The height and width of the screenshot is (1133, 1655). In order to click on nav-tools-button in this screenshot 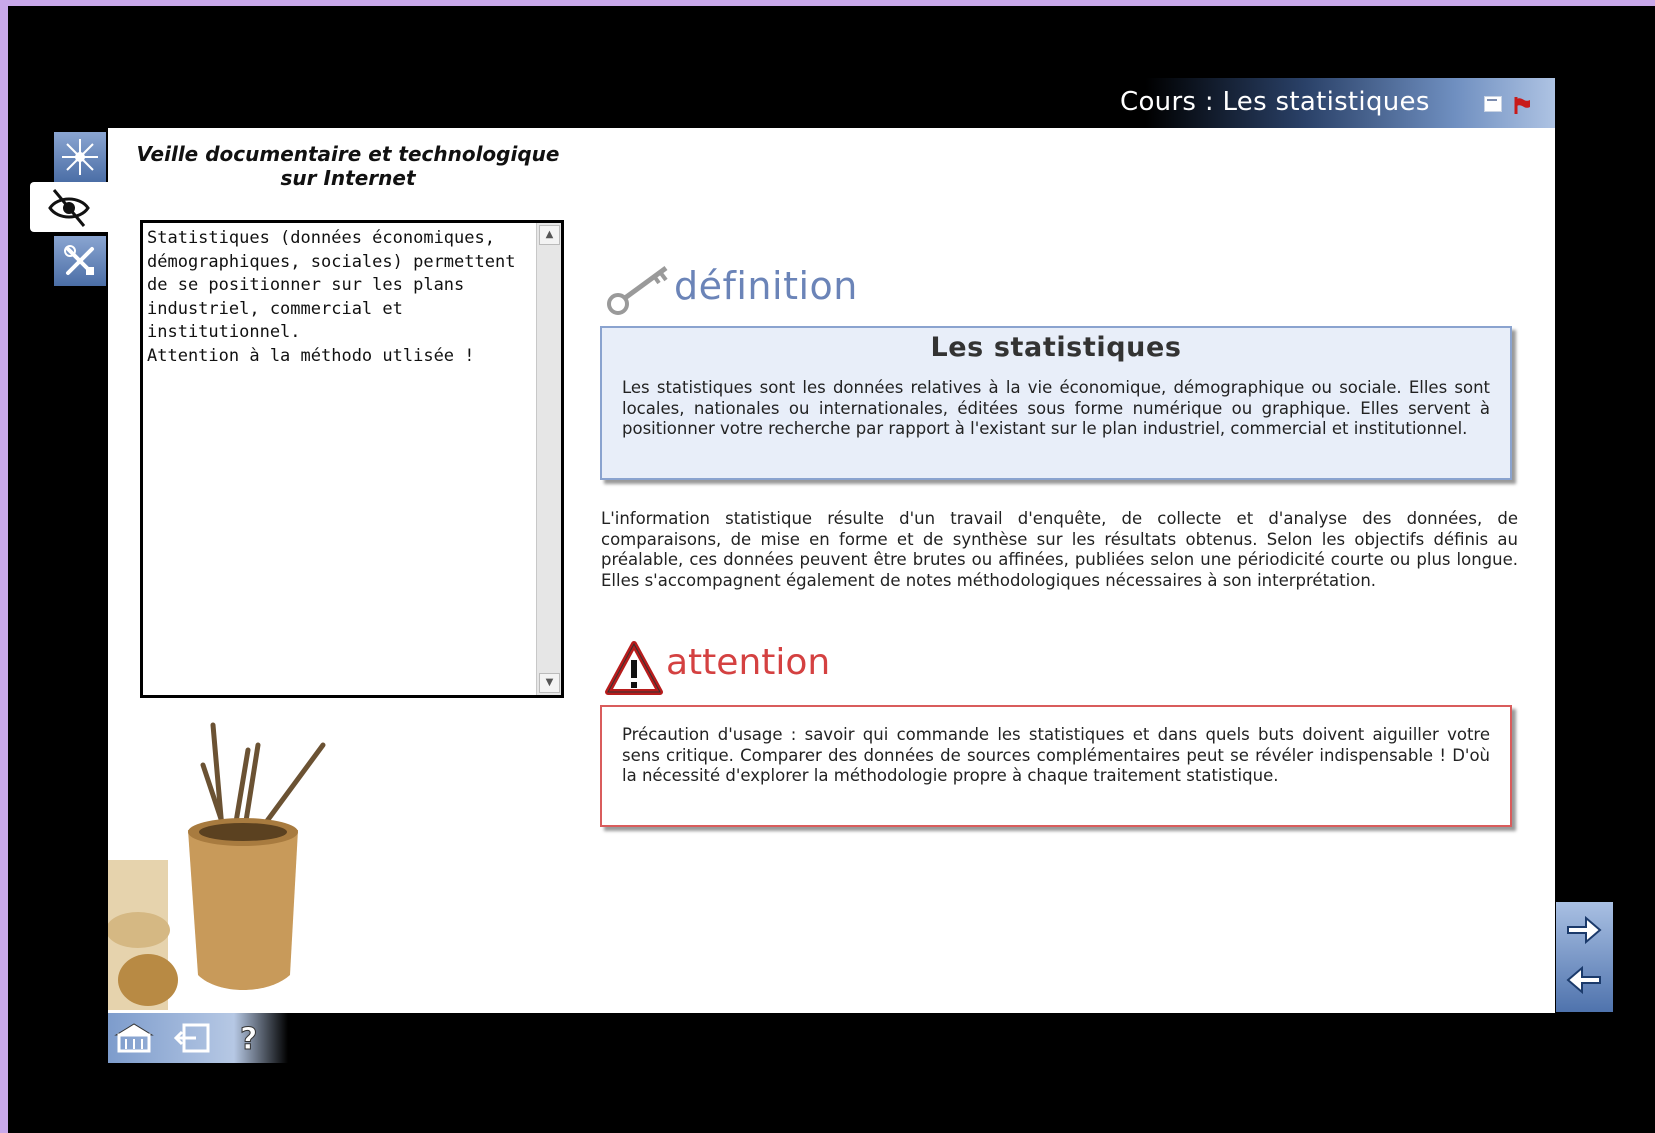, I will do `click(80, 261)`.